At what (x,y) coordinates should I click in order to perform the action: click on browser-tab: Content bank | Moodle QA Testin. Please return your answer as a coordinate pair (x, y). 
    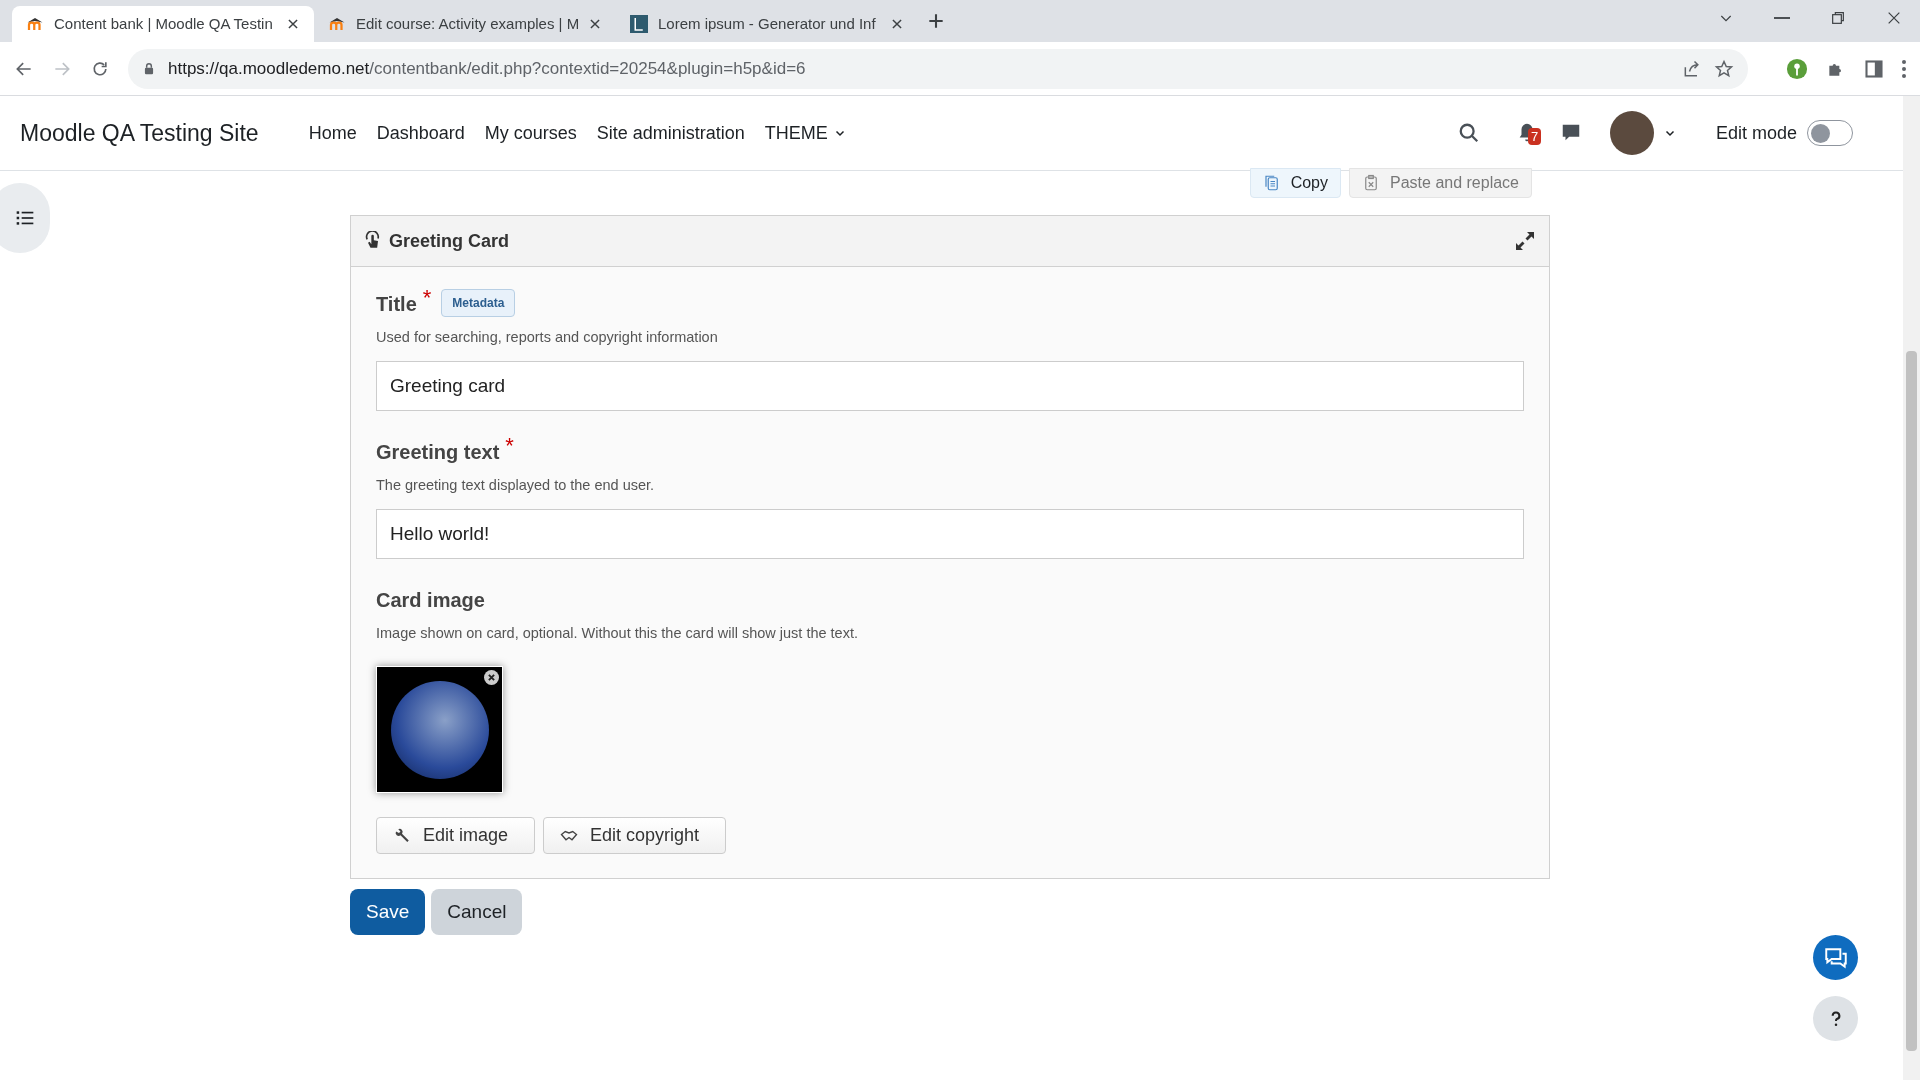
    Looking at the image, I should click on (163, 24).